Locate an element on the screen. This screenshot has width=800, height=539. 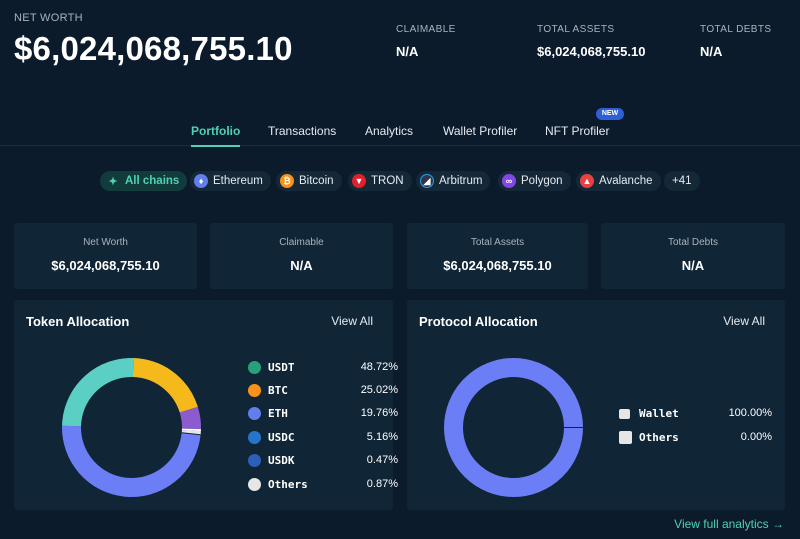
legend-percent: 0.87% is located at coordinates (382, 484).